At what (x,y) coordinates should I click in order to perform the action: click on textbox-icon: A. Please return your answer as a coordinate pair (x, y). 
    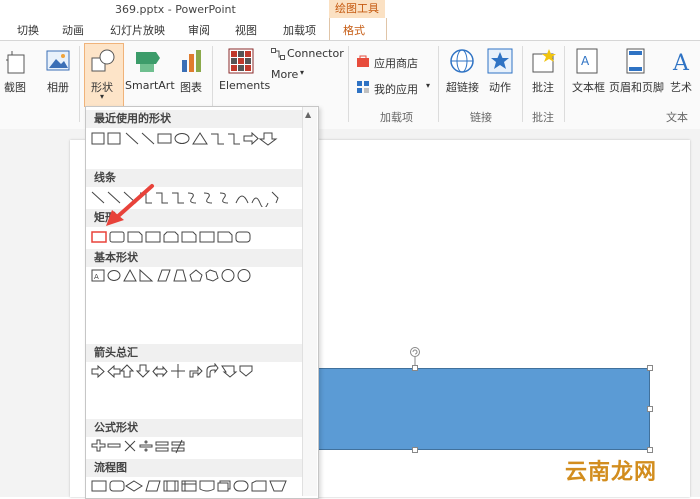
    Looking at the image, I should click on (587, 61).